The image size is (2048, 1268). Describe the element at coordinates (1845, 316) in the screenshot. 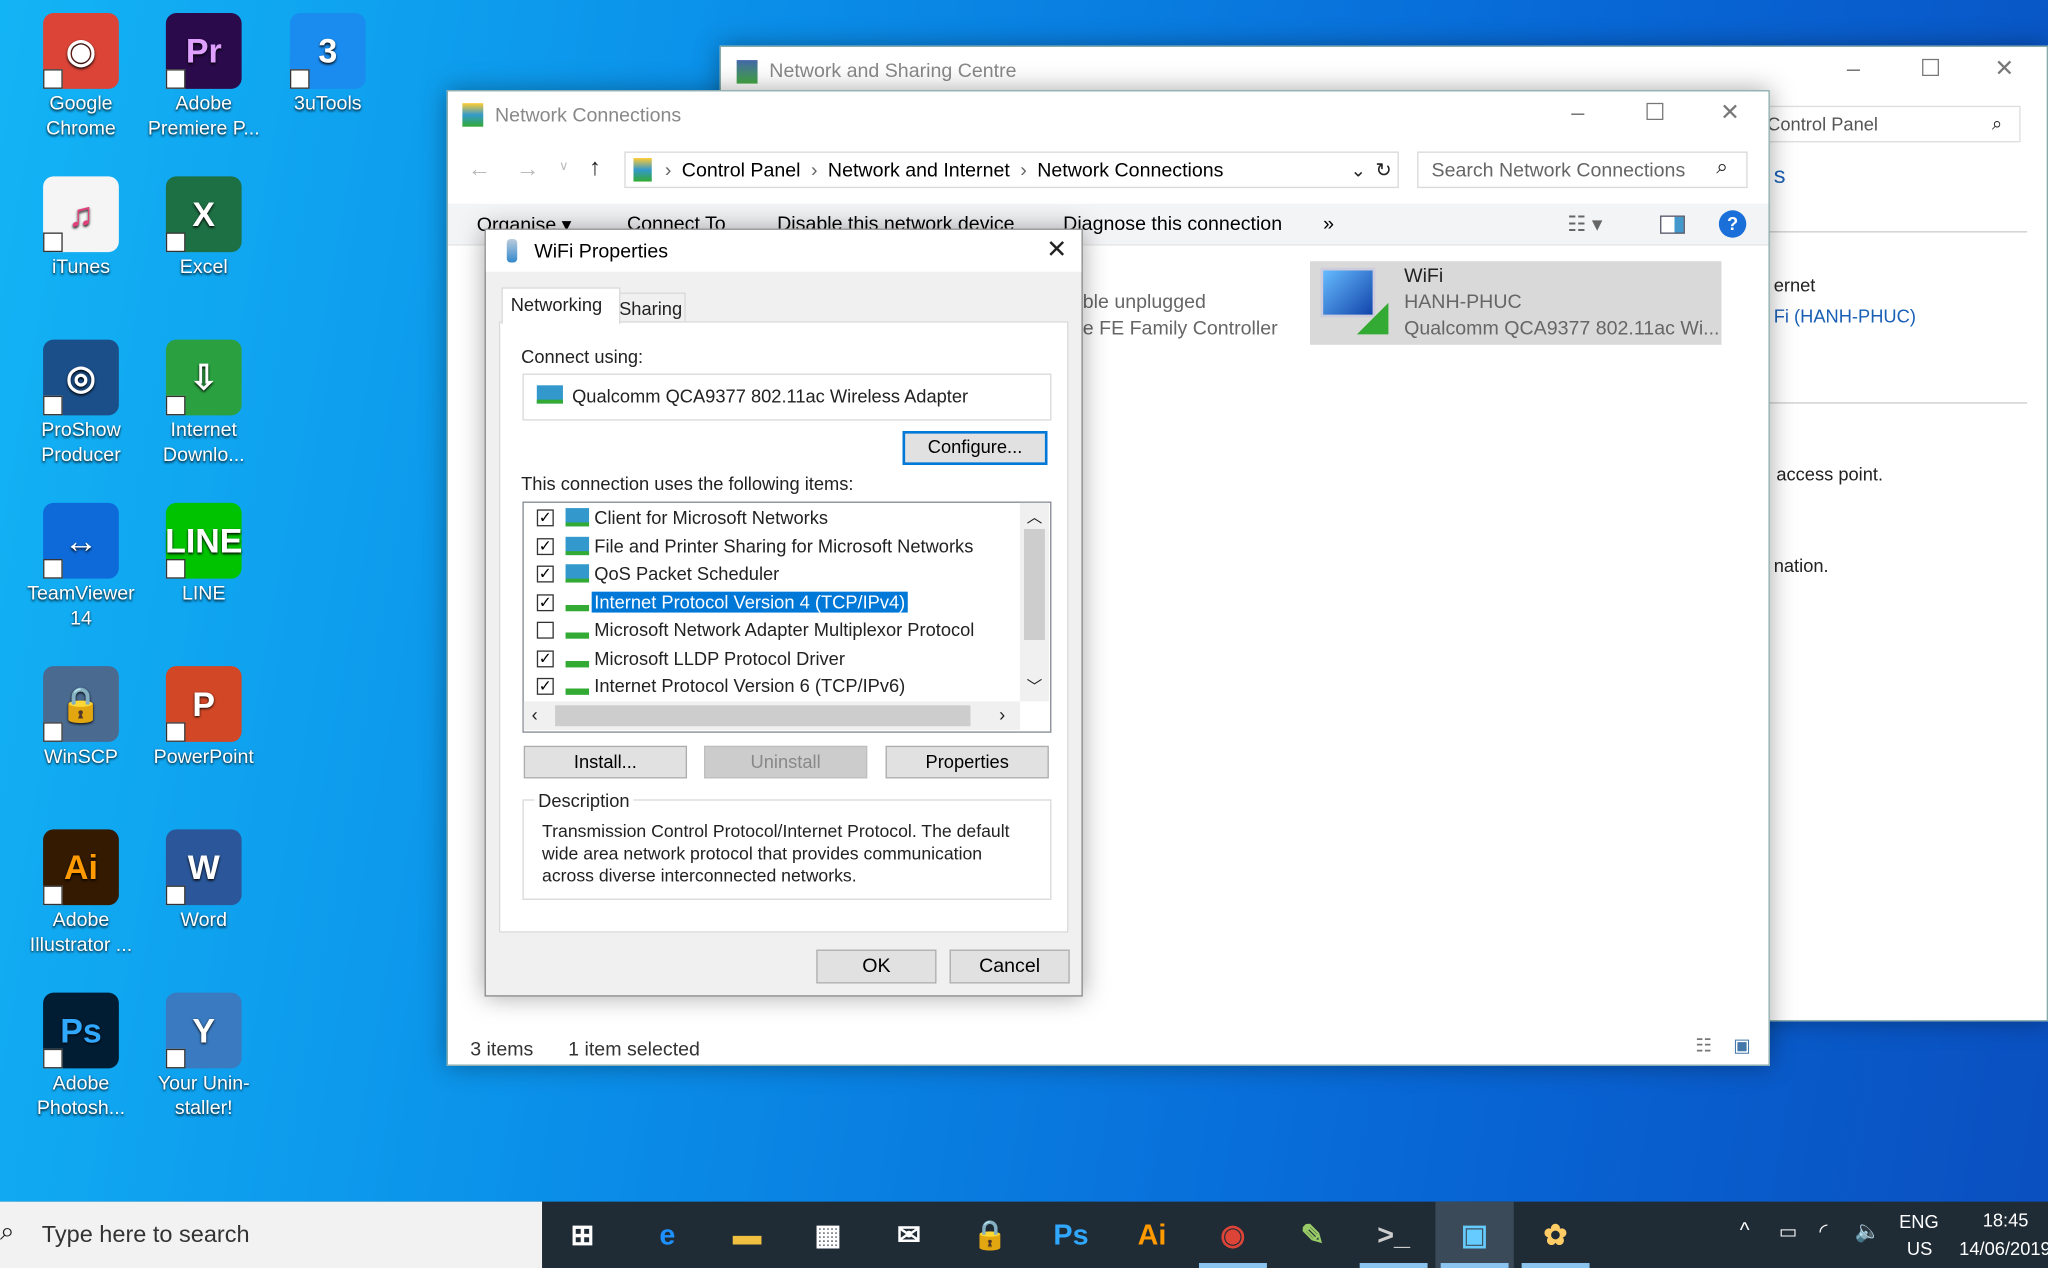

I see `wifi-connection-link: Fi (HANH-PHUC)` at that location.